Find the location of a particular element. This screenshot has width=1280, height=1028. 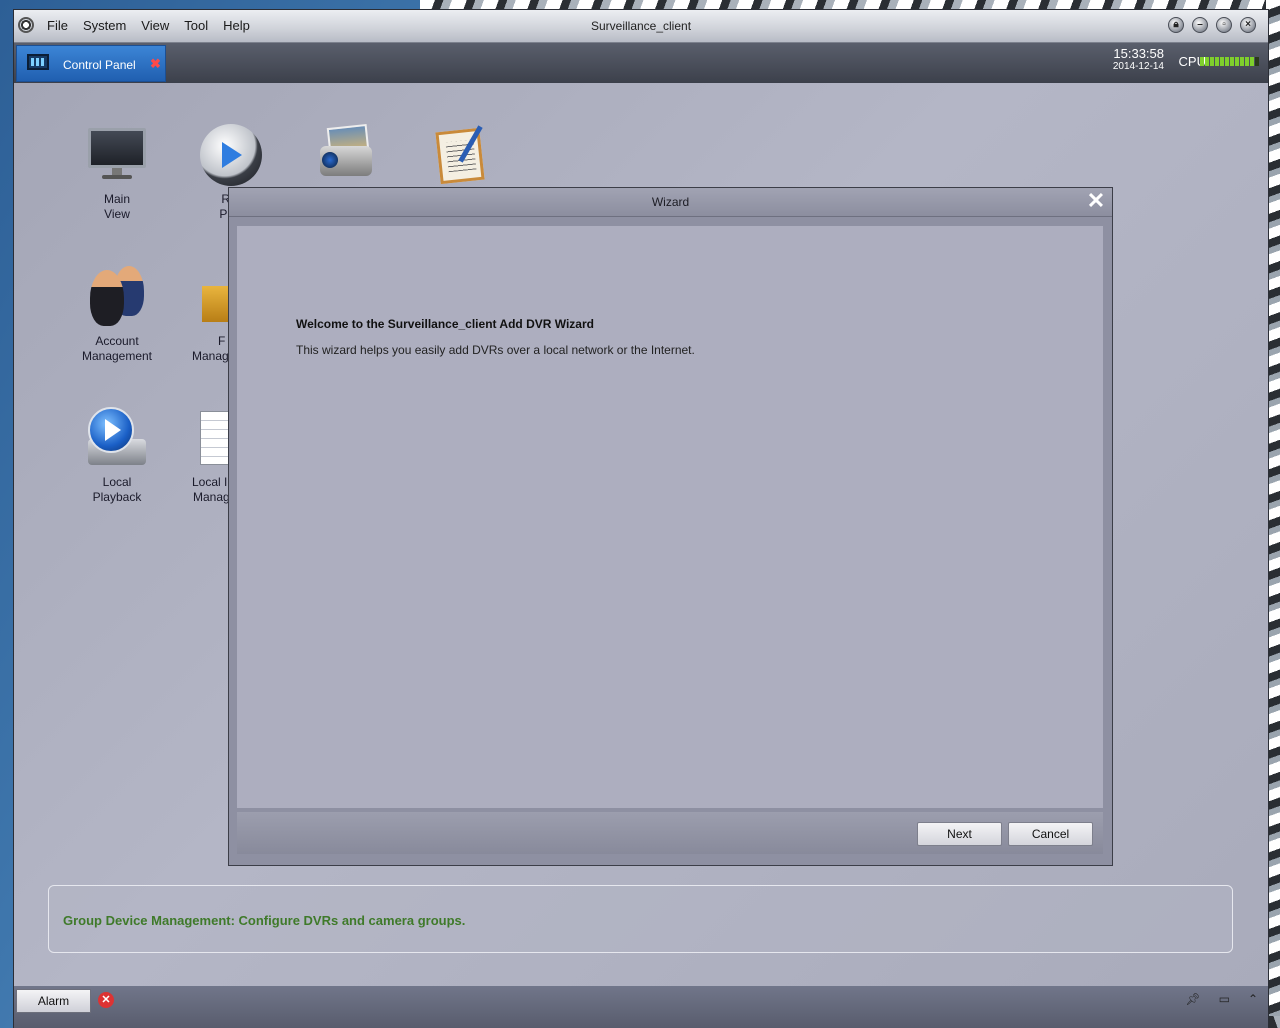

clock: 15:33:58 2014-12-14 is located at coordinates (1138, 59).